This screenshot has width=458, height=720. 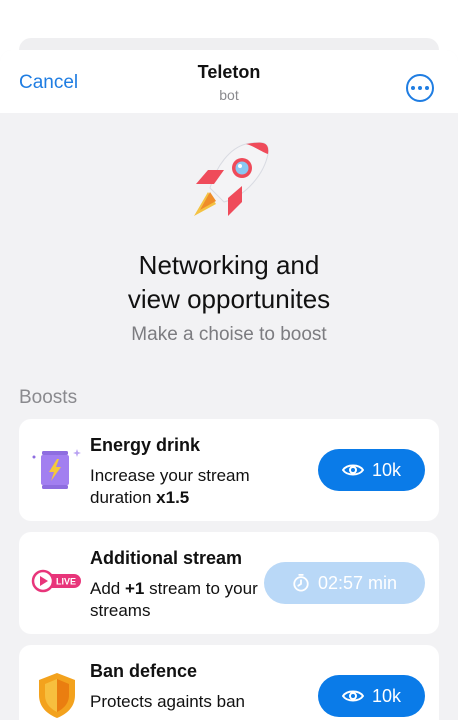 I want to click on nav-title: Teleton, so click(x=229, y=72).